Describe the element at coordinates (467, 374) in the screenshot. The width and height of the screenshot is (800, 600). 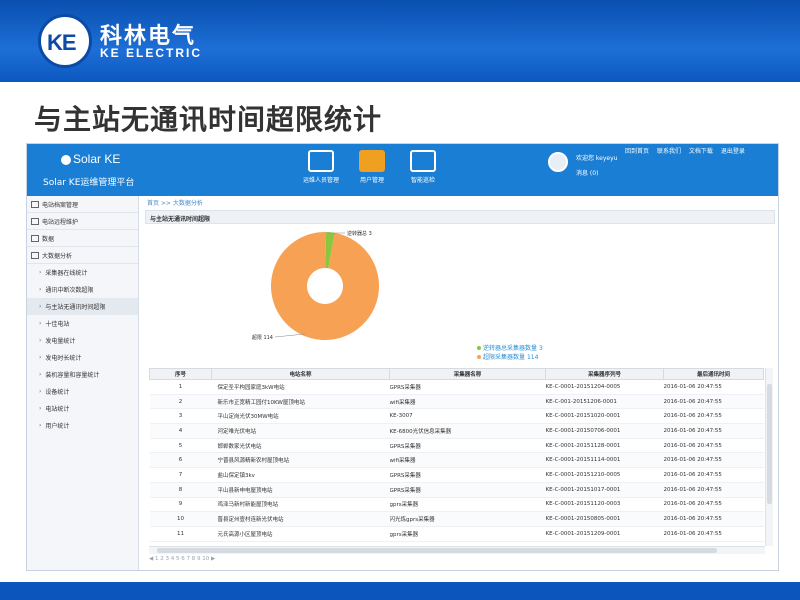
I see `column-header: 采集器名称` at that location.